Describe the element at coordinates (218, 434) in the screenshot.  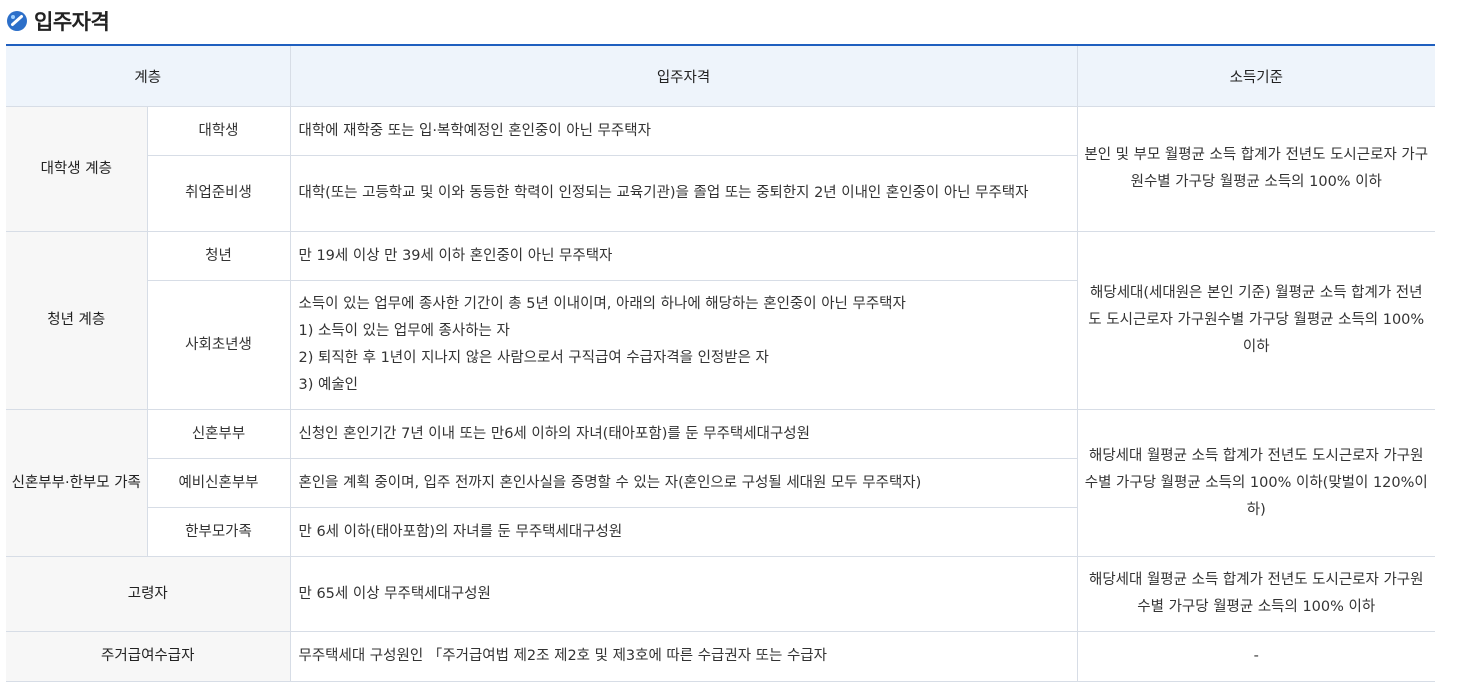
I see `sub-label: 신혼부부` at that location.